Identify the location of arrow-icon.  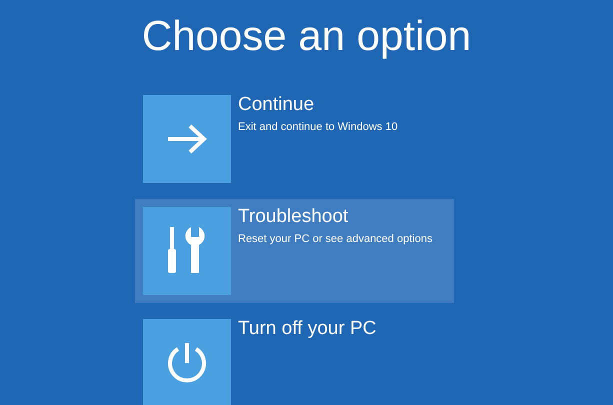
(187, 139).